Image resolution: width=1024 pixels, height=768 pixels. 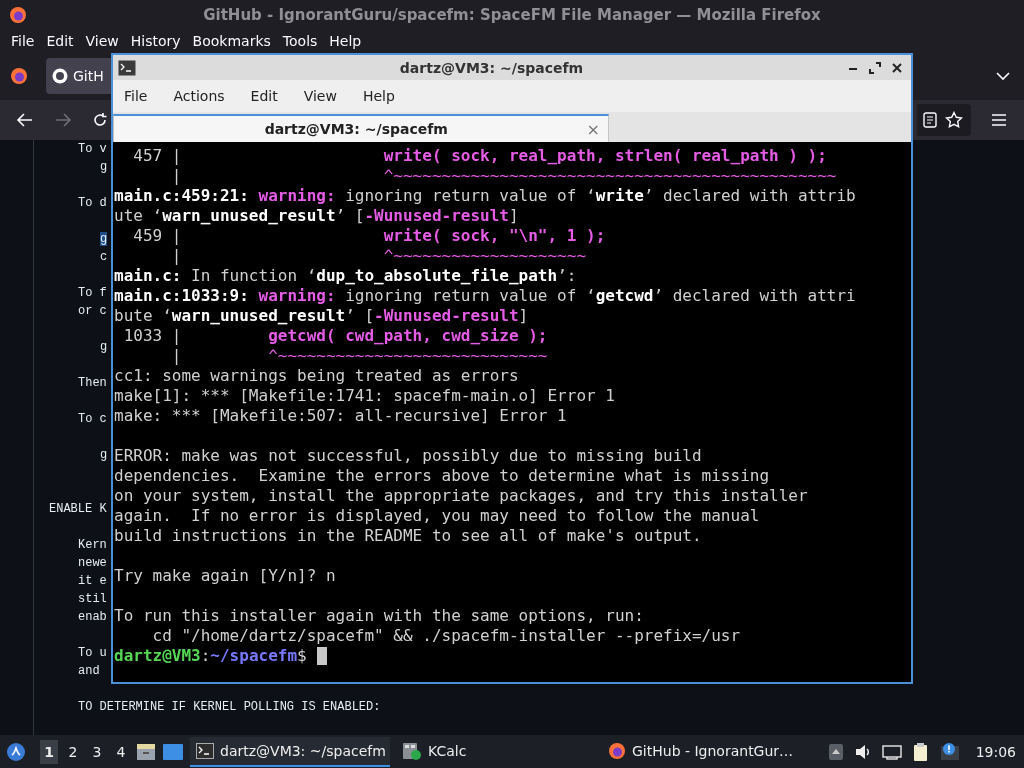 What do you see at coordinates (891, 751) in the screenshot?
I see `network-icon` at bounding box center [891, 751].